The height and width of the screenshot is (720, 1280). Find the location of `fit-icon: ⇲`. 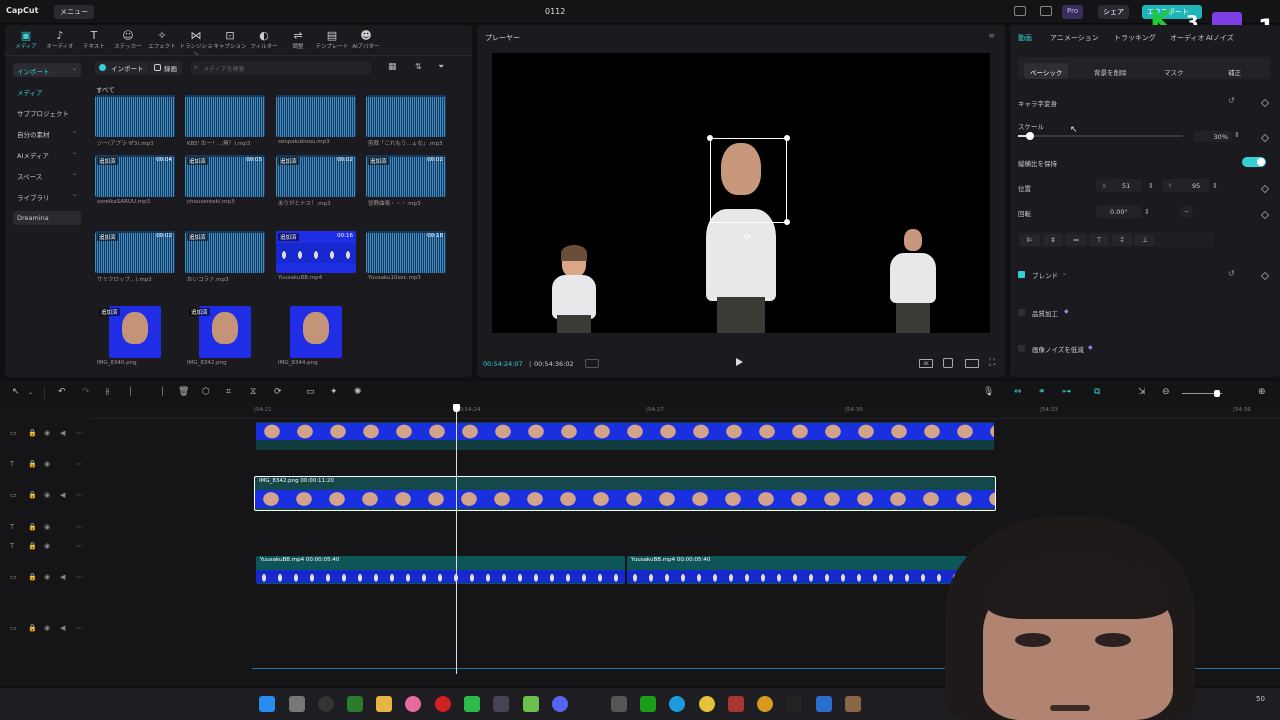

fit-icon: ⇲ is located at coordinates (1142, 392).